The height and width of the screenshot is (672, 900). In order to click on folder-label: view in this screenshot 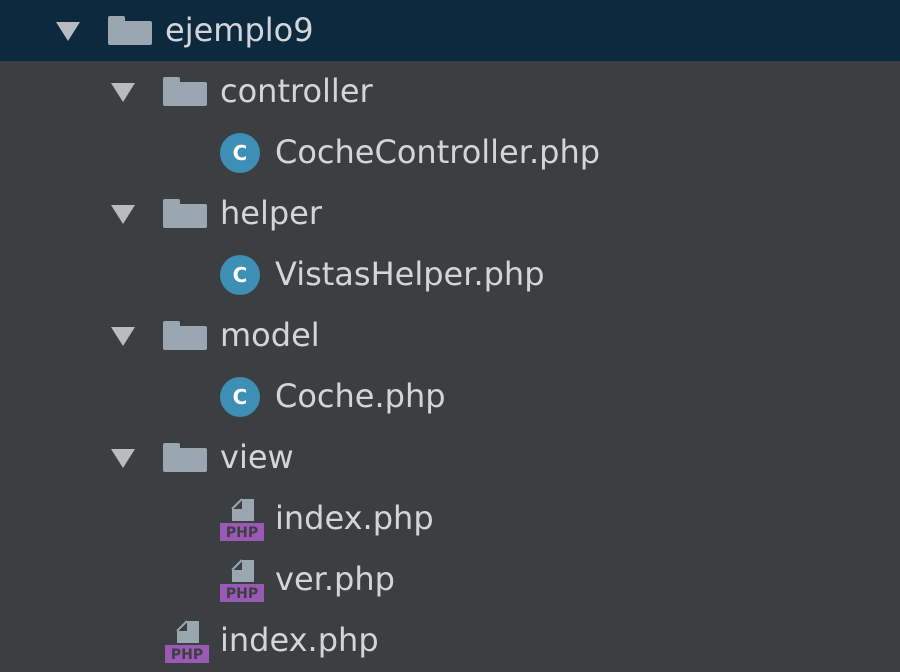, I will do `click(257, 457)`.